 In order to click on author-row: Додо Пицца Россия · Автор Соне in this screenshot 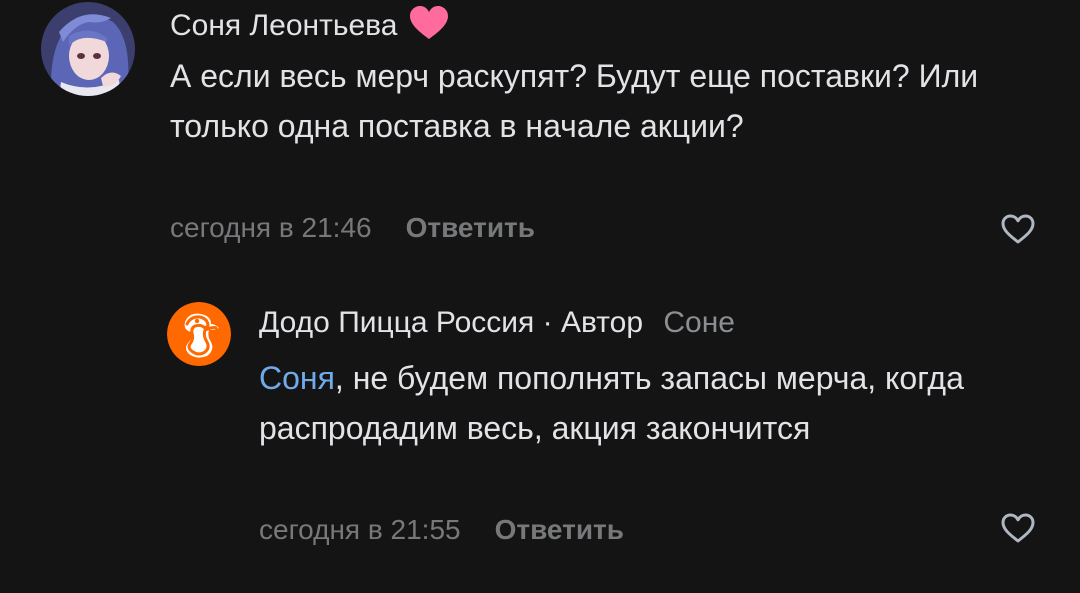, I will do `click(497, 323)`.